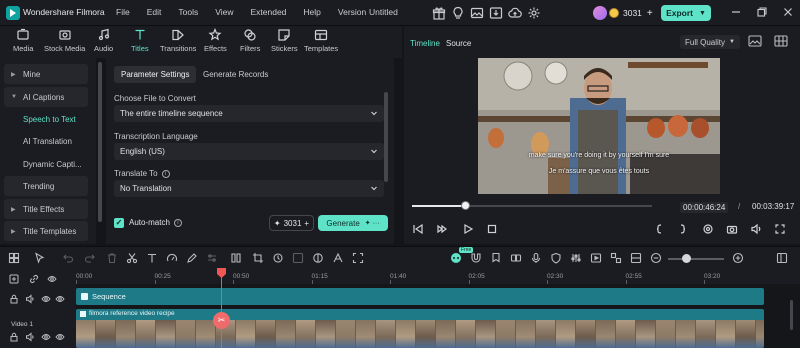 The width and height of the screenshot is (800, 348). I want to click on minimize-icon, so click(736, 12).